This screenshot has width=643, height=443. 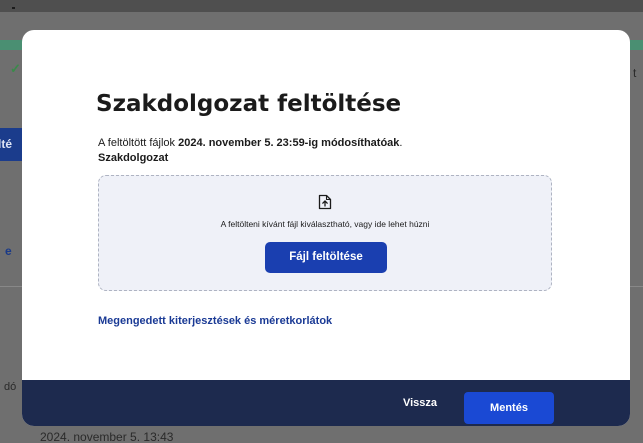 What do you see at coordinates (420, 403) in the screenshot?
I see `back-button: Vissza` at bounding box center [420, 403].